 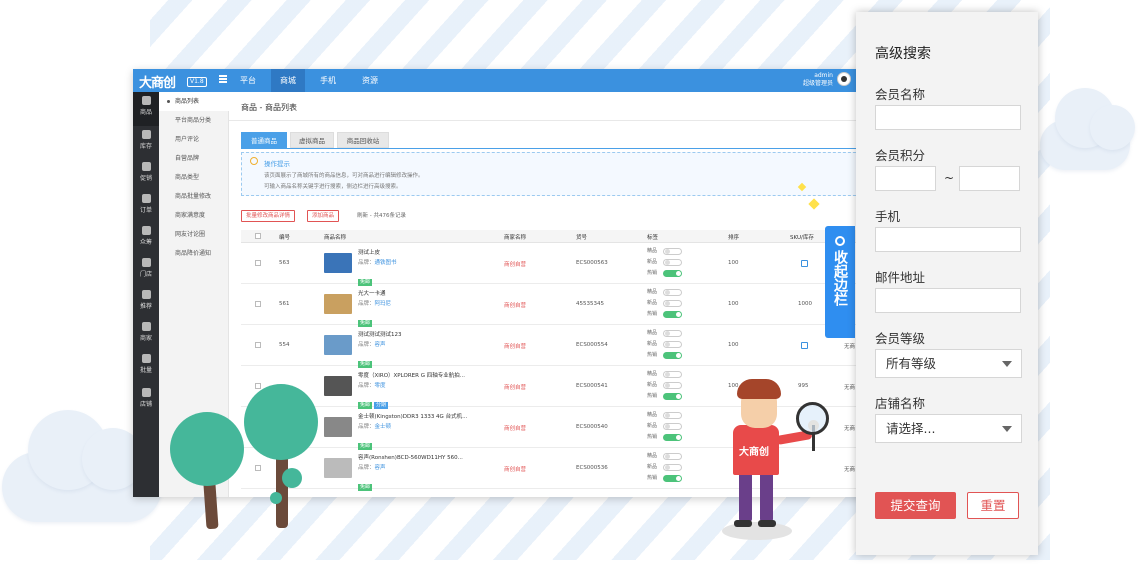 I want to click on reset-button: 重置, so click(x=993, y=505).